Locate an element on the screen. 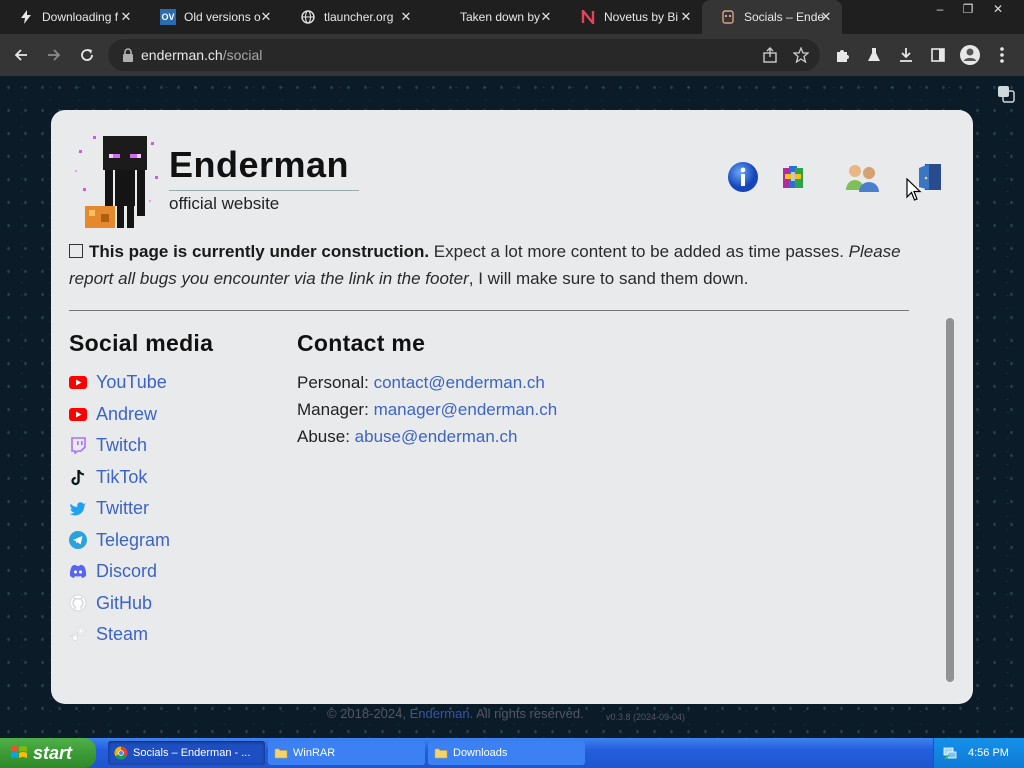 Image resolution: width=1024 pixels, height=768 pixels. globe-icon is located at coordinates (308, 17).